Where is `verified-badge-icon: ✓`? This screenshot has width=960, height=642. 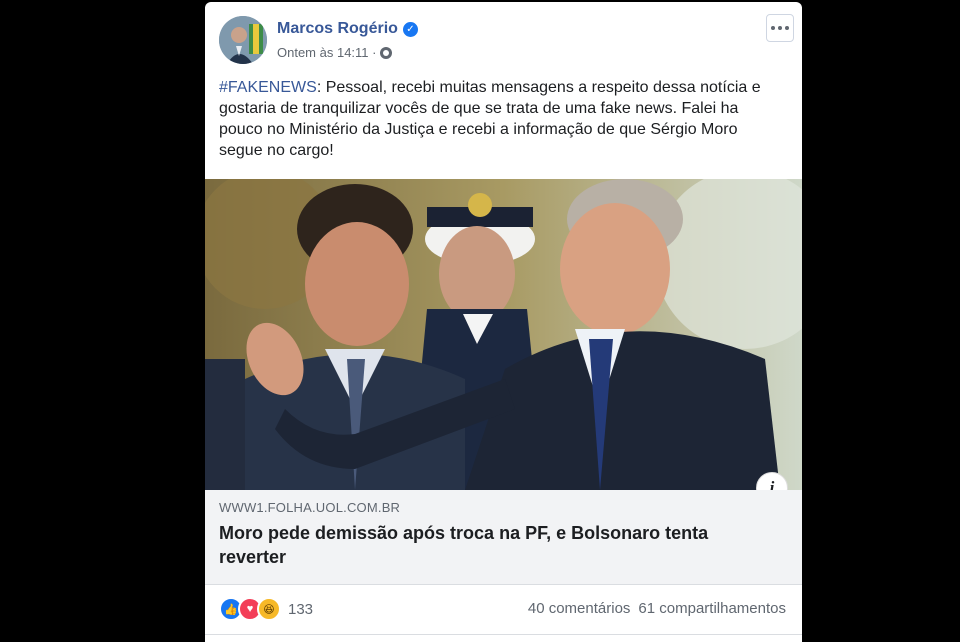 verified-badge-icon: ✓ is located at coordinates (410, 29).